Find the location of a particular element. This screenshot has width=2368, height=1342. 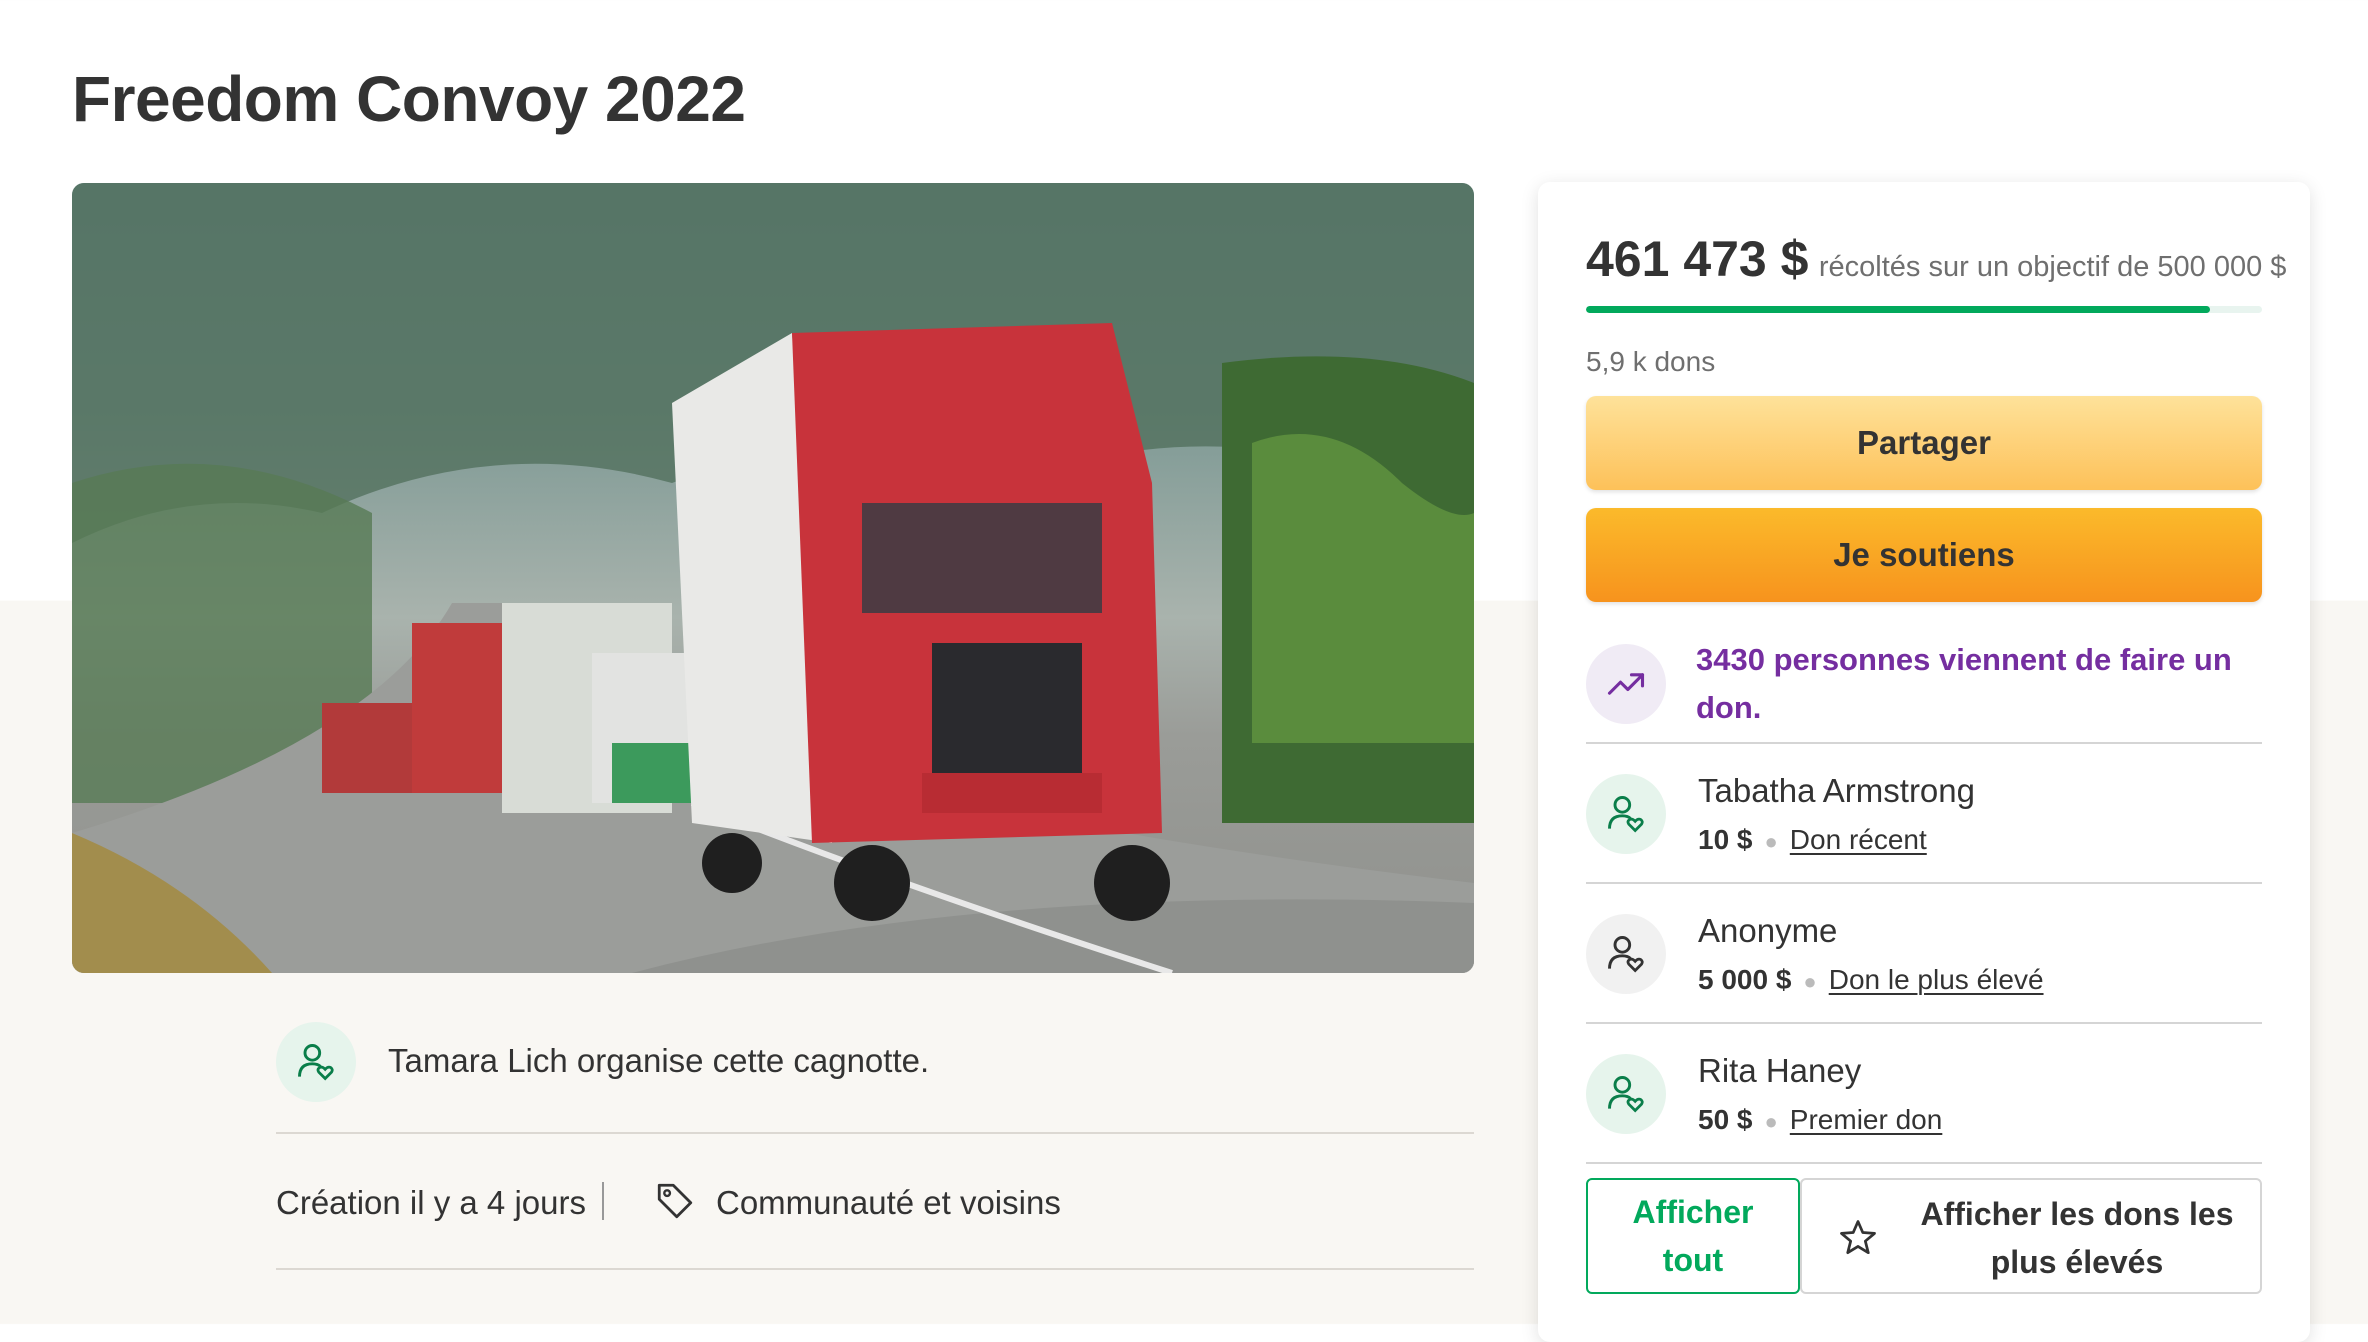

donor-tag-link: Don récent is located at coordinates (1858, 839).